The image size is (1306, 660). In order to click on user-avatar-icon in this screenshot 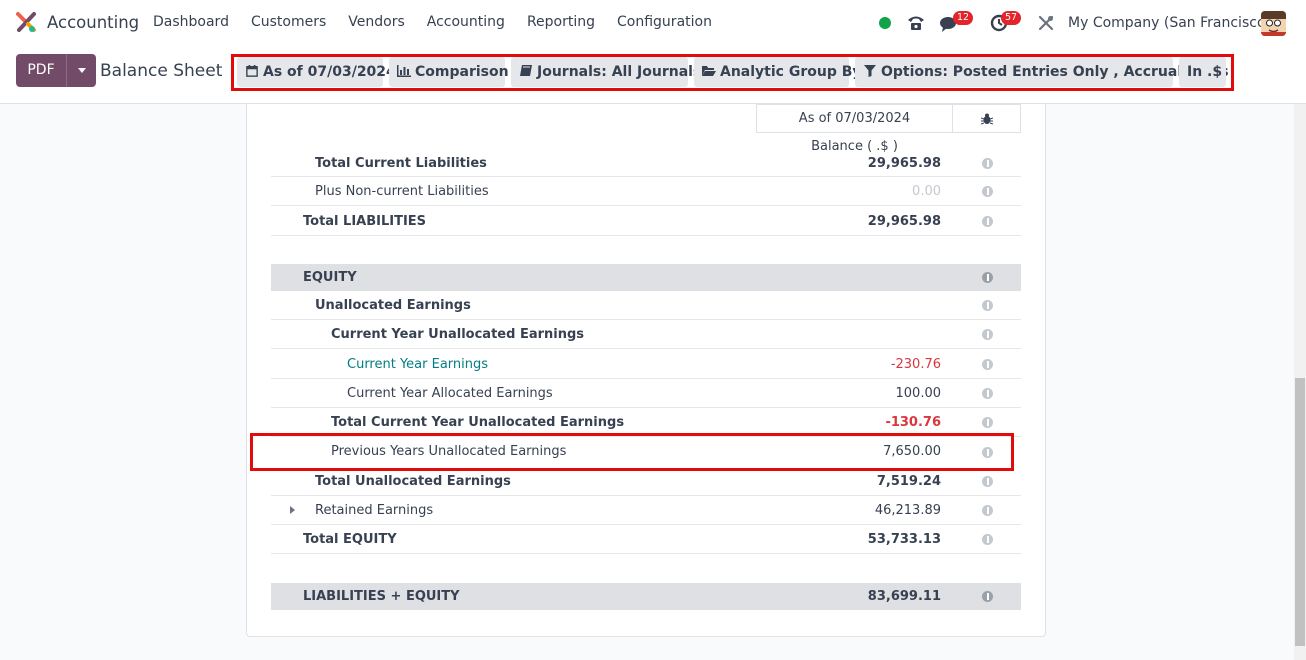, I will do `click(1273, 23)`.